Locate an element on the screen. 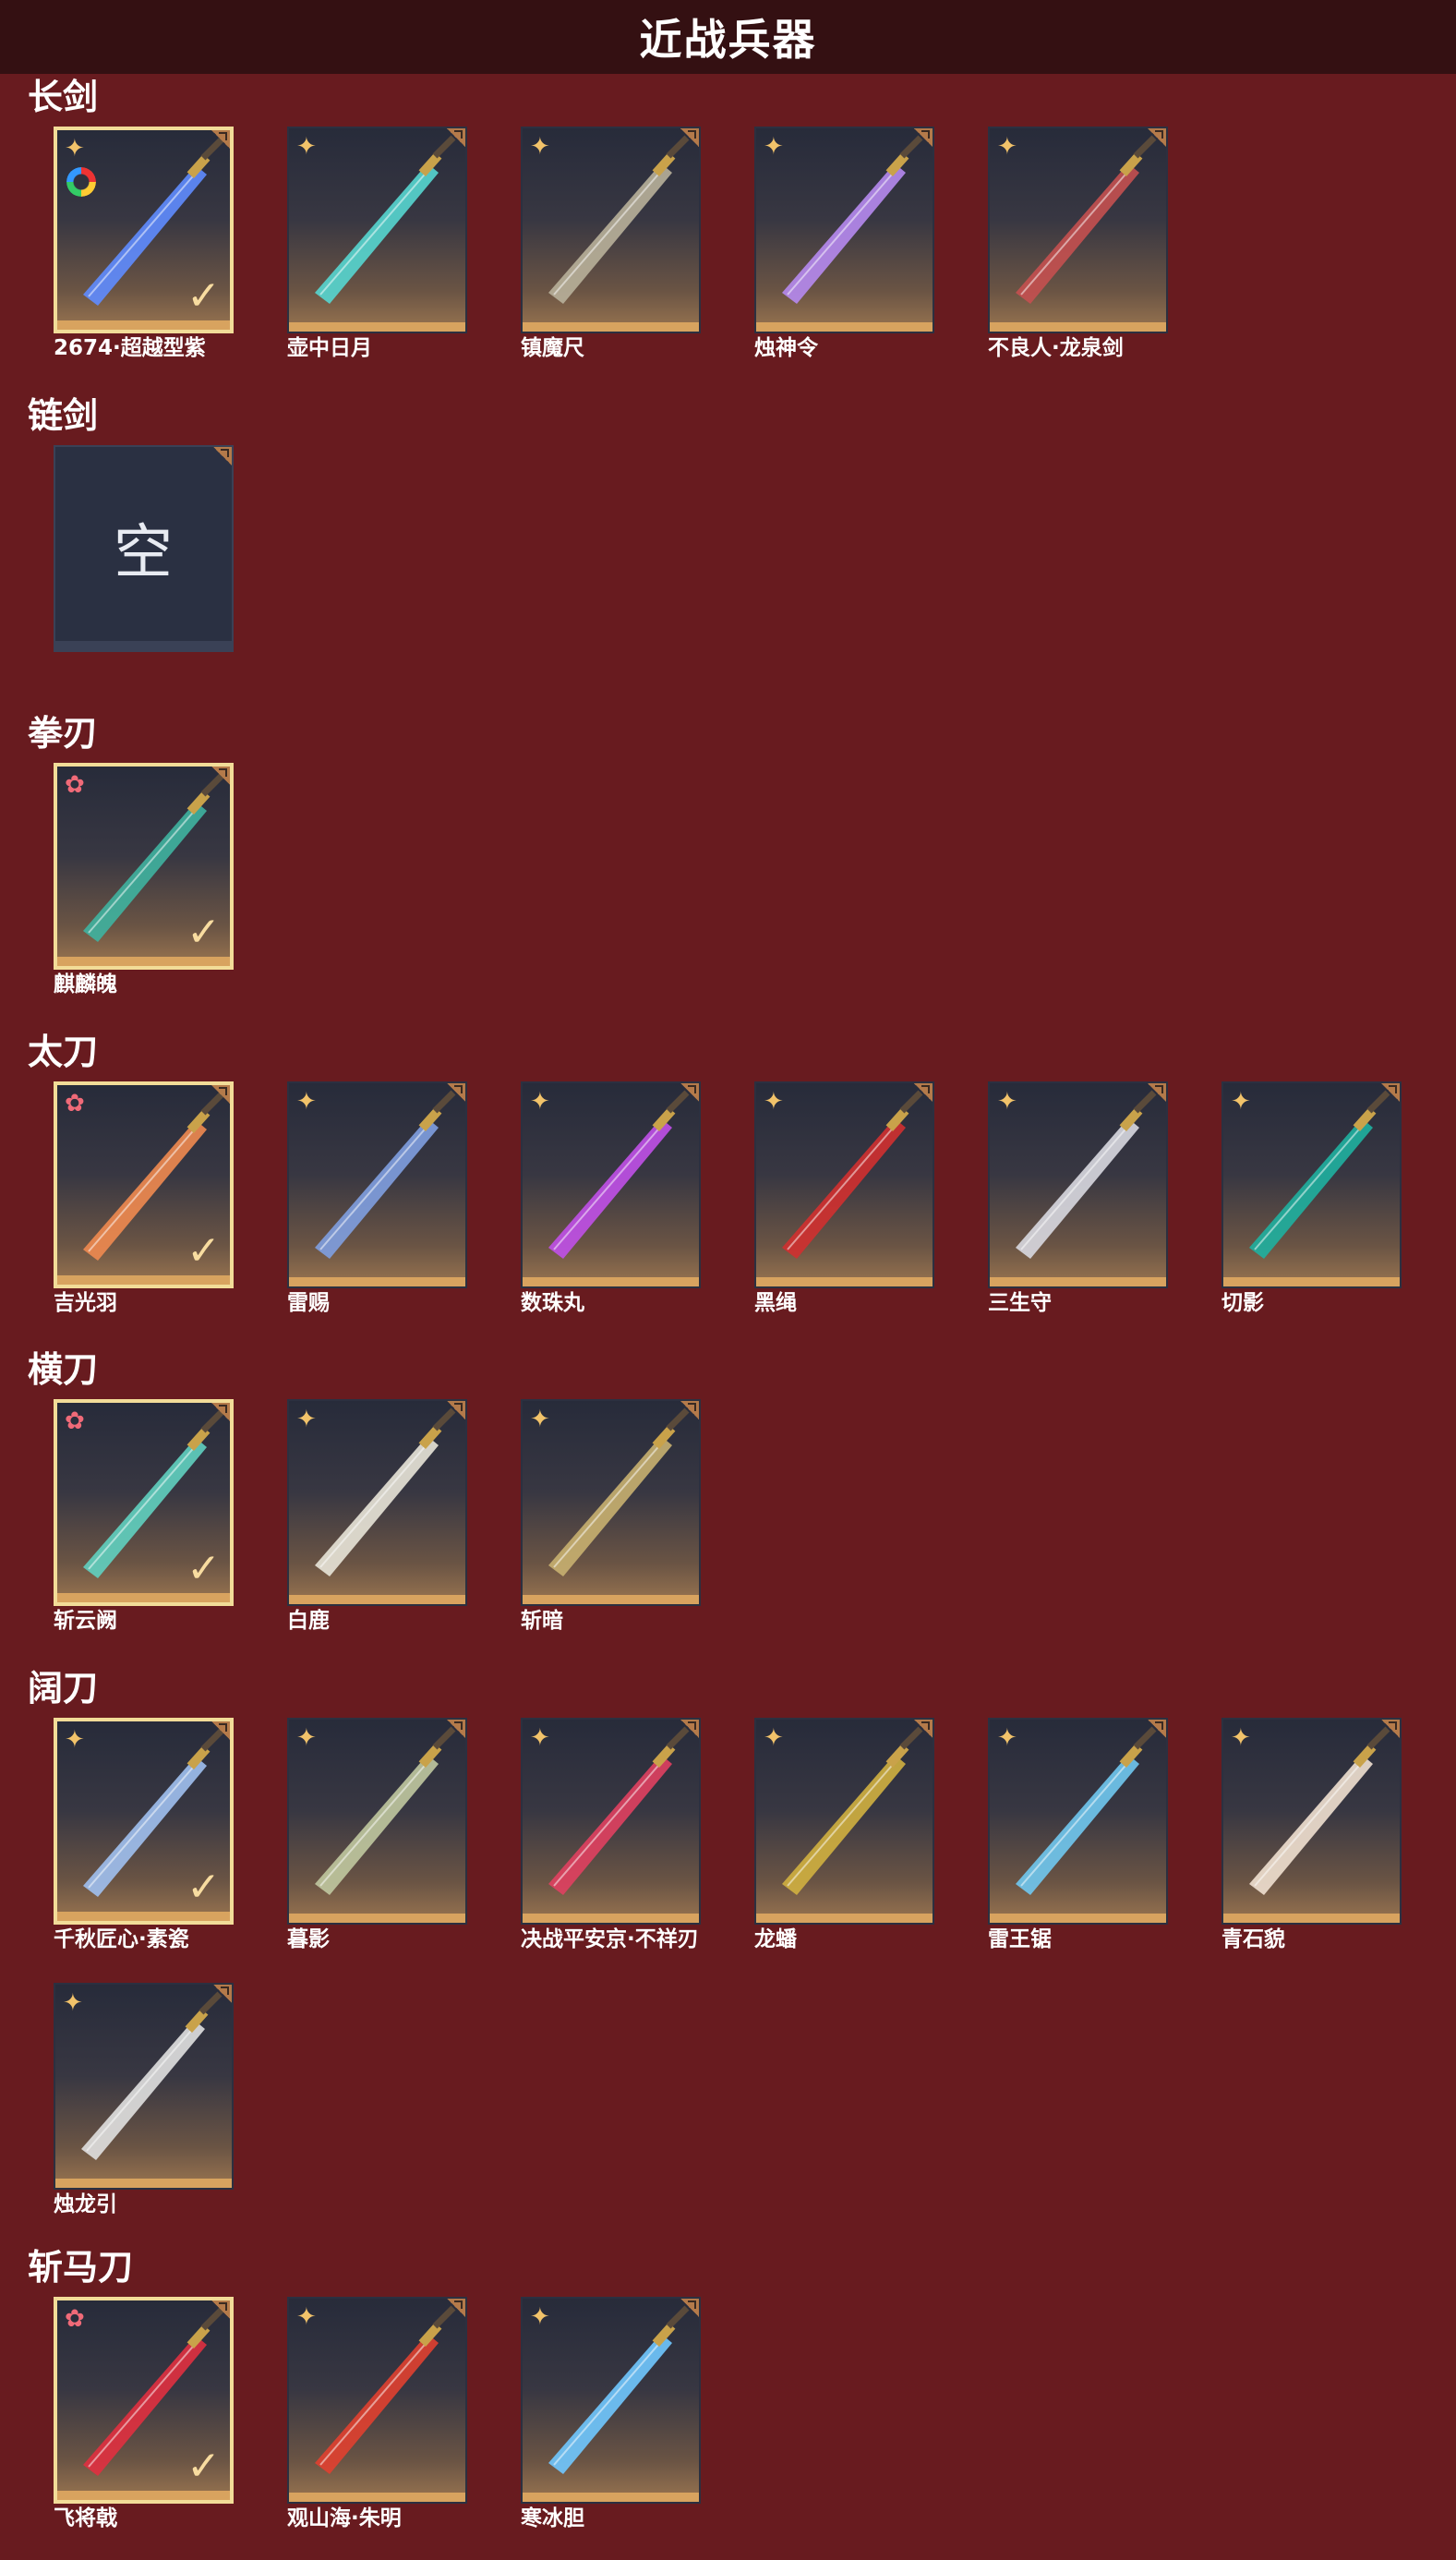 This screenshot has width=1456, height=2560. weapon-card: ✦ 青石貌 is located at coordinates (1311, 1838).